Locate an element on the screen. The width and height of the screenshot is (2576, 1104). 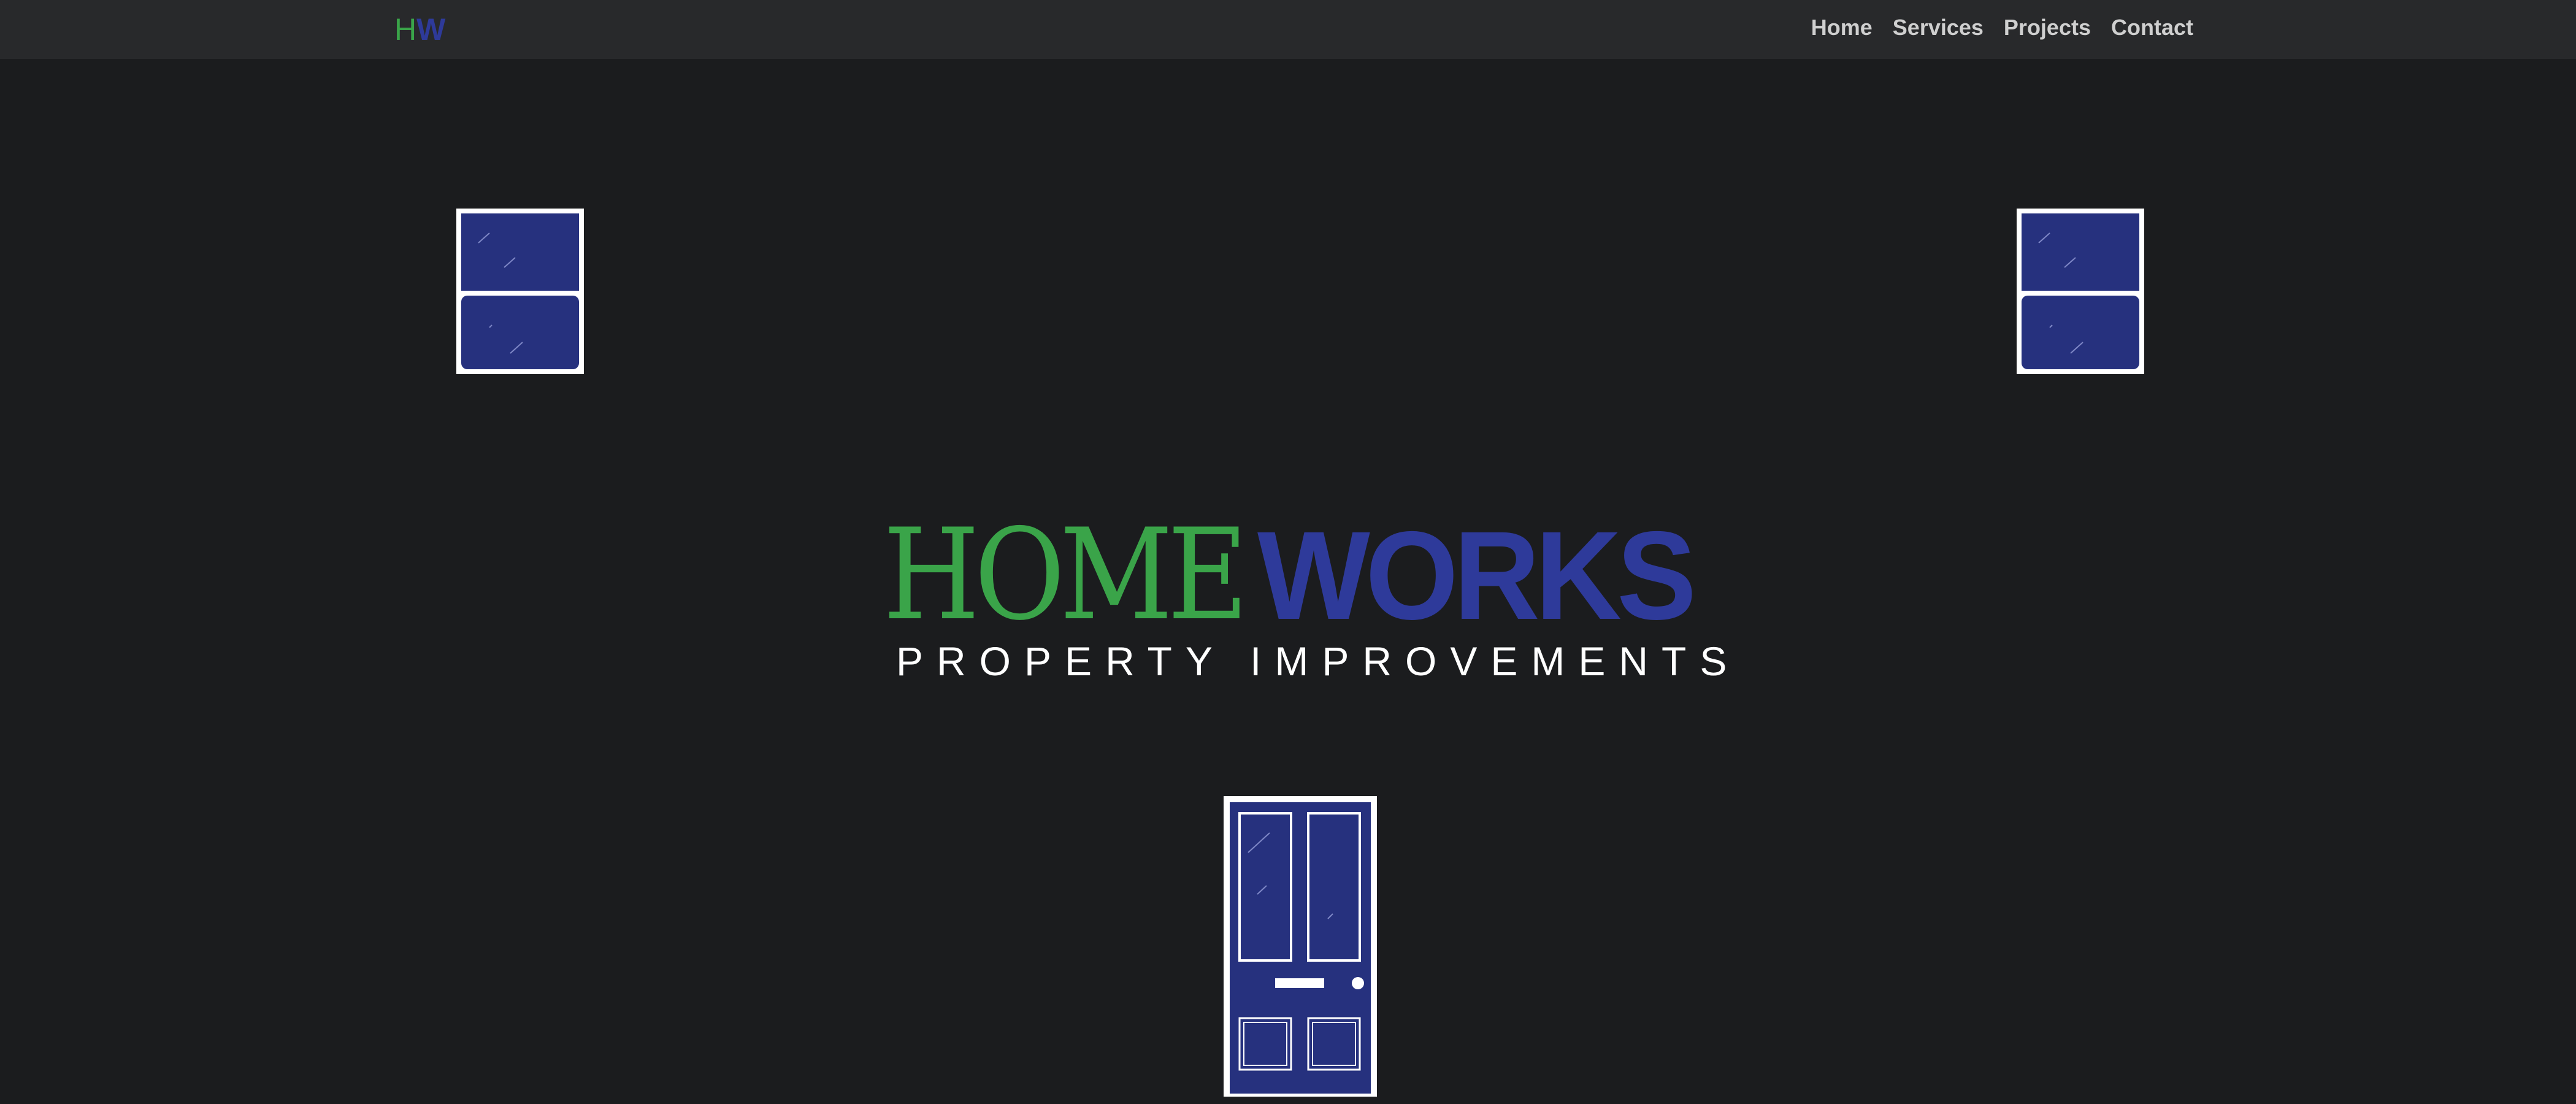
tagline: PROPERTY IMPROVEMENTS is located at coordinates (1318, 661).